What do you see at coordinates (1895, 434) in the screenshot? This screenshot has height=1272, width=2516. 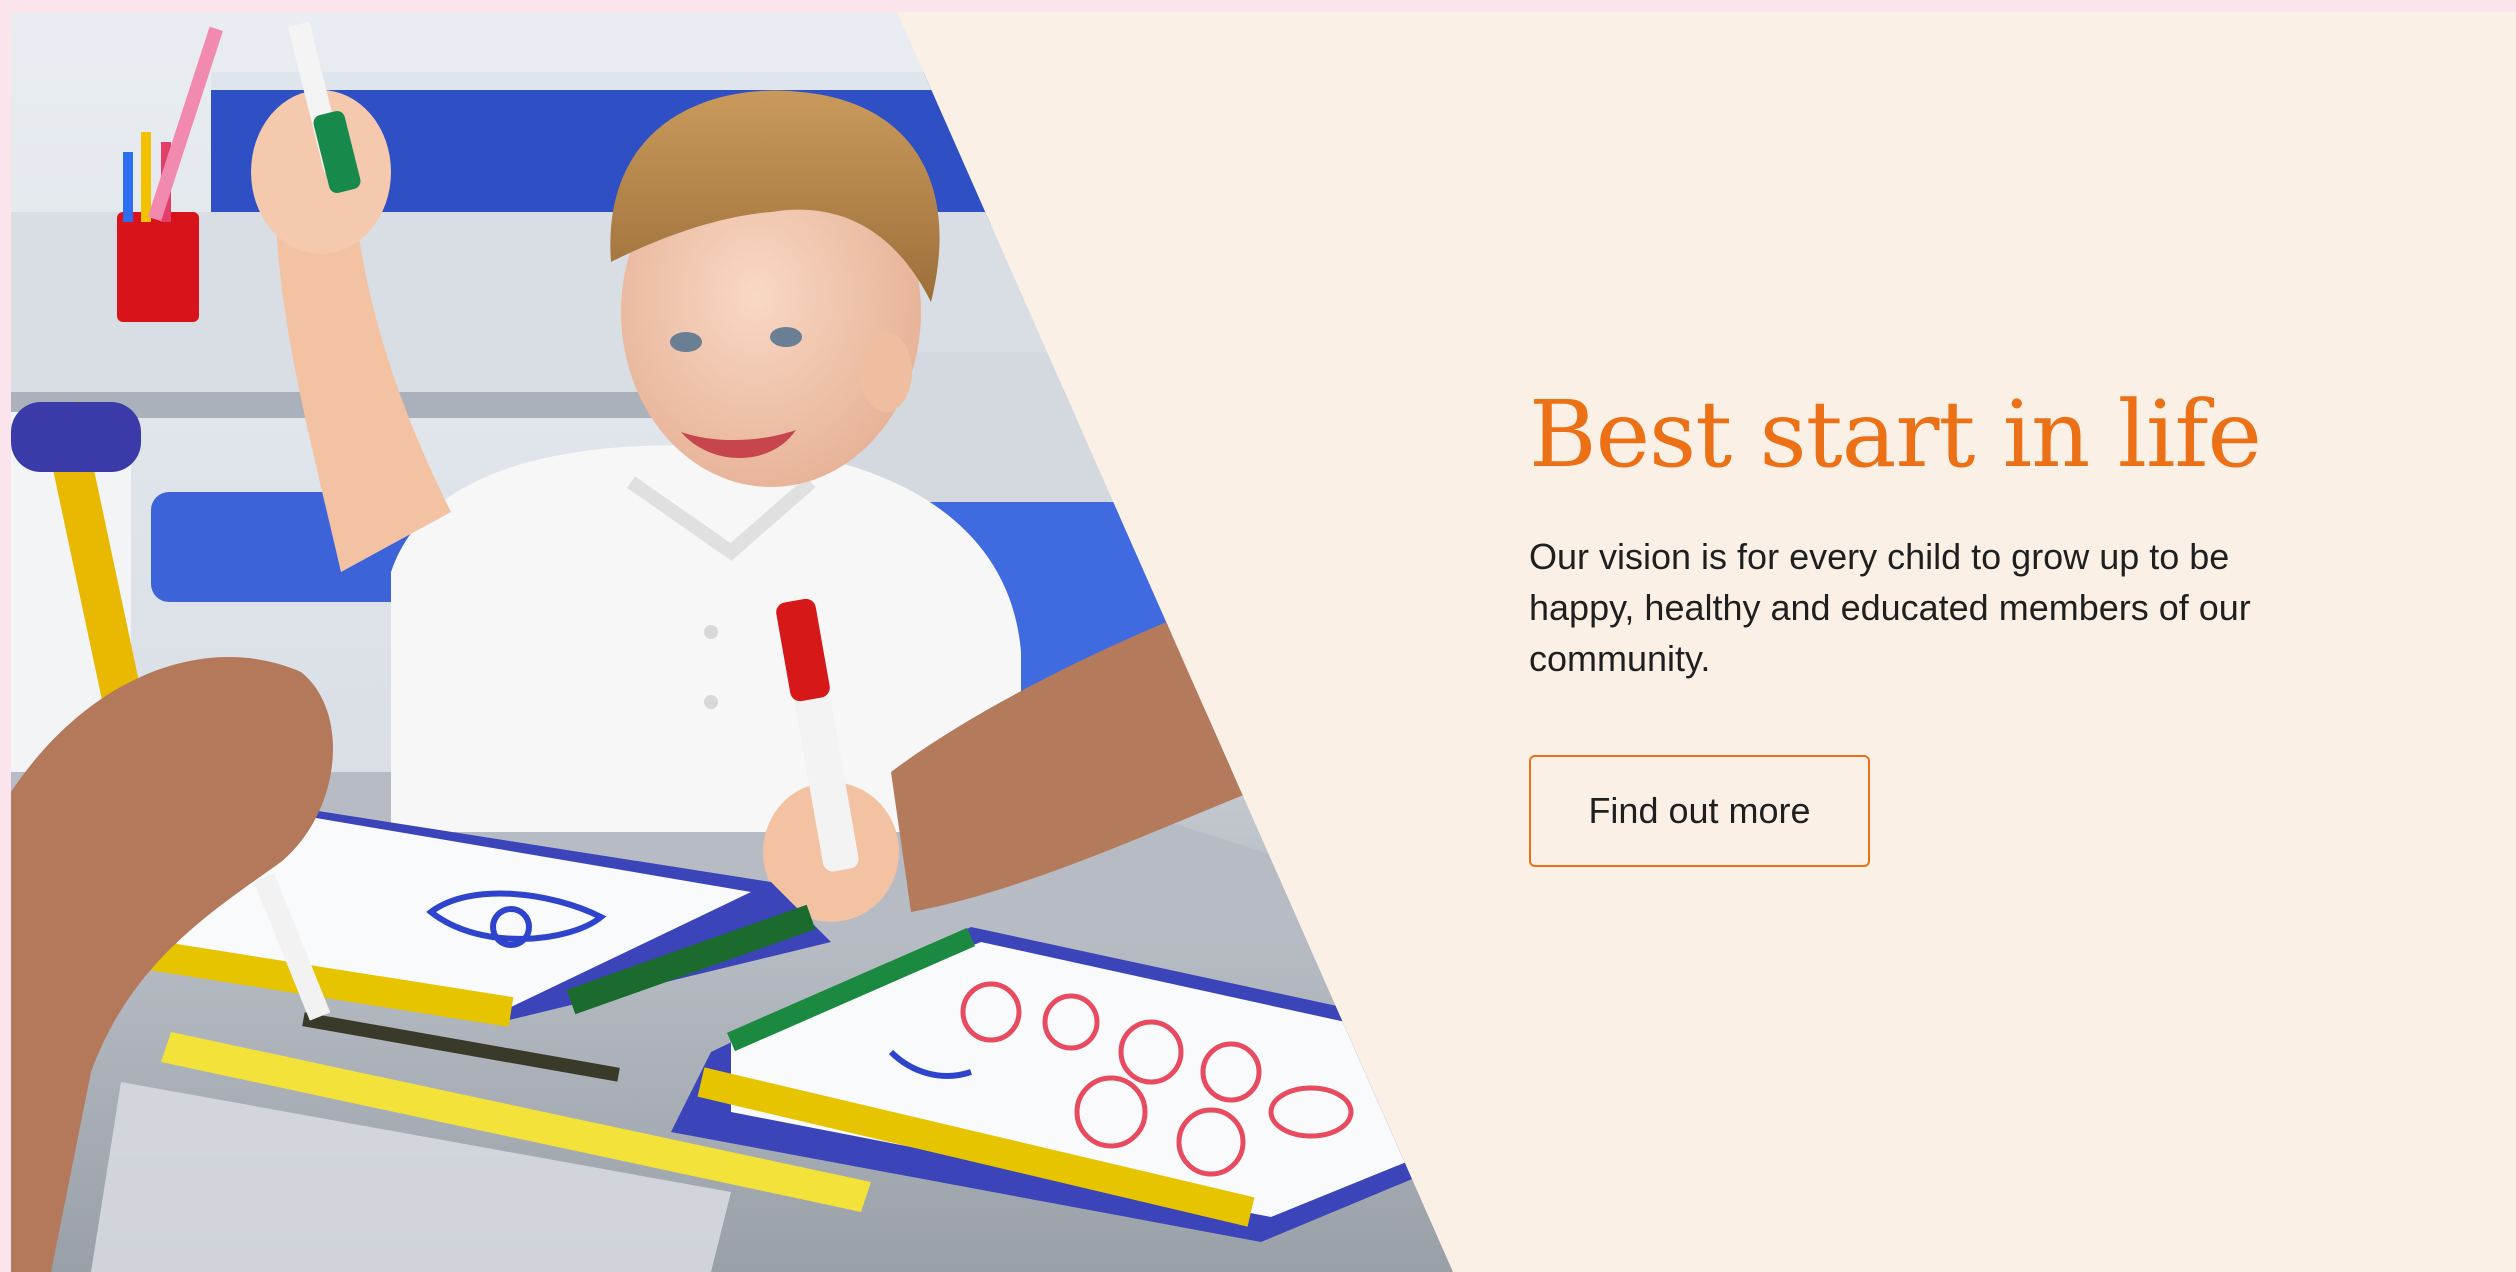 I see `hero-title: Best start in life` at bounding box center [1895, 434].